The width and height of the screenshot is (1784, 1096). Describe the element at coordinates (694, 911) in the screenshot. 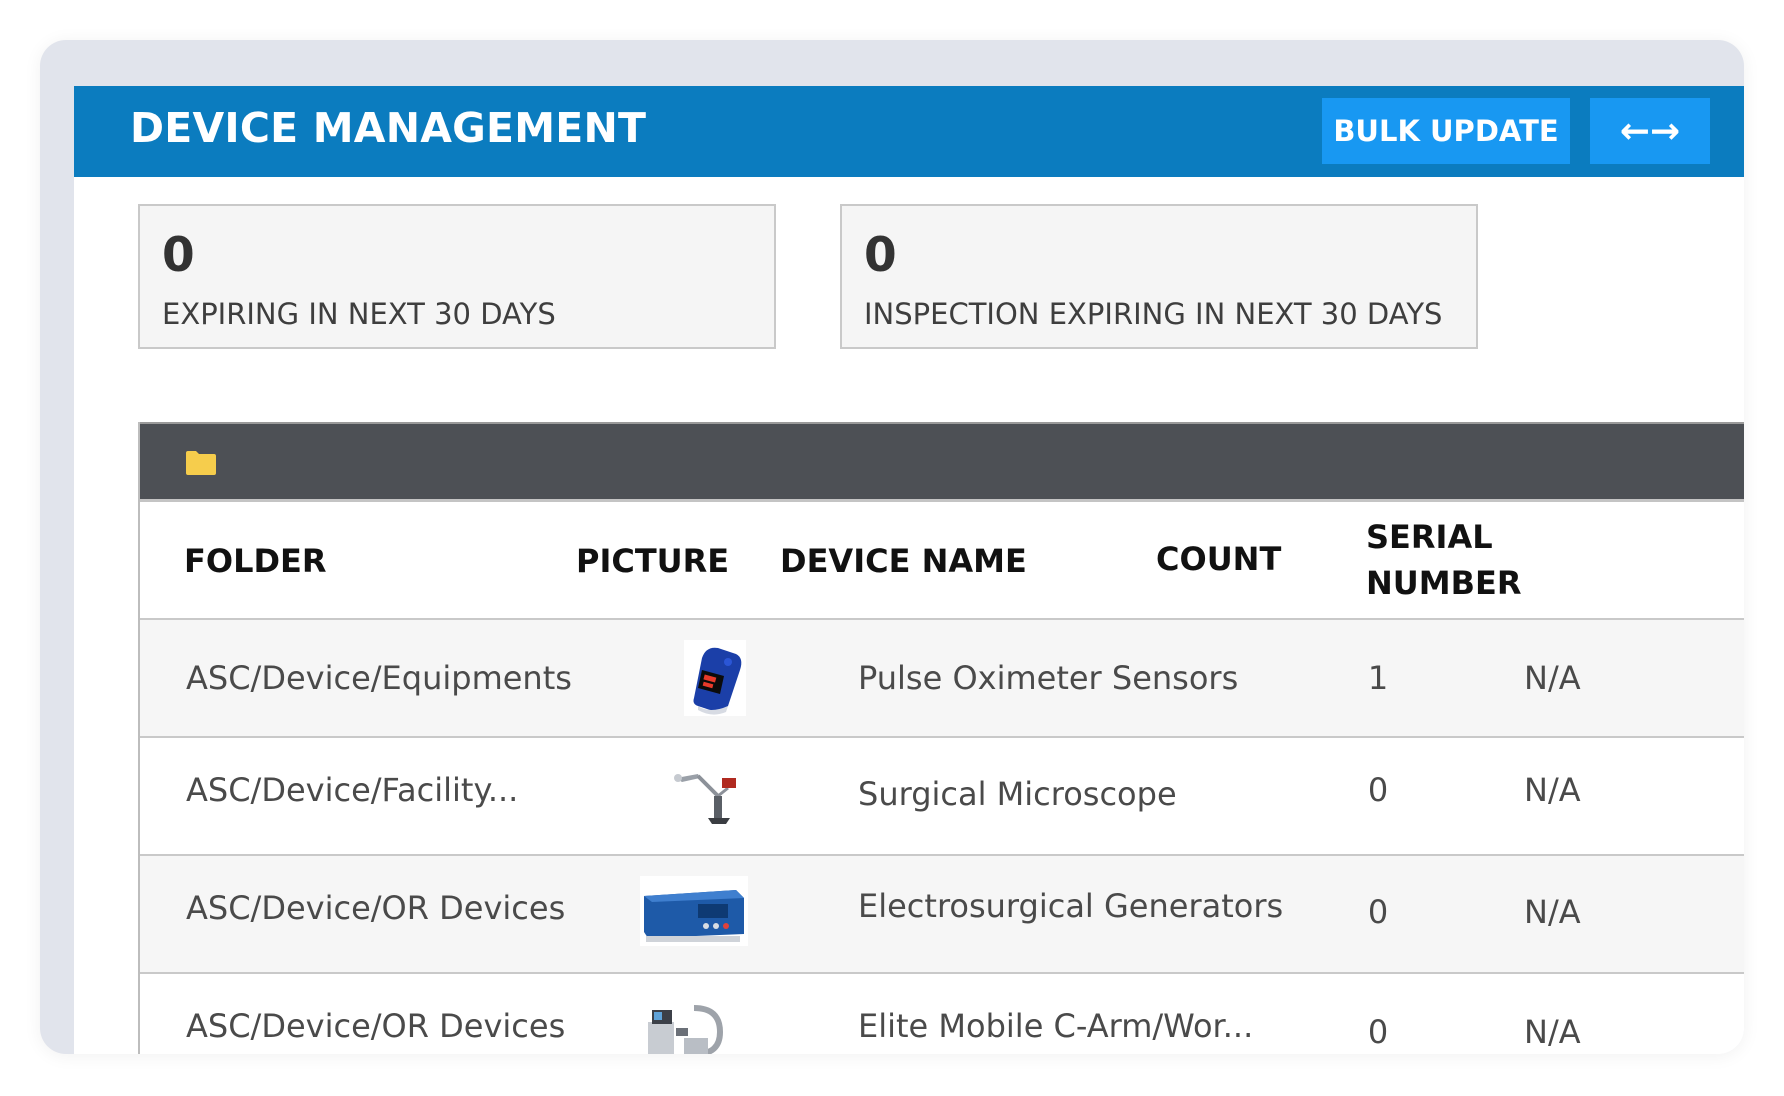

I see `electrosurgical-generator-image` at that location.